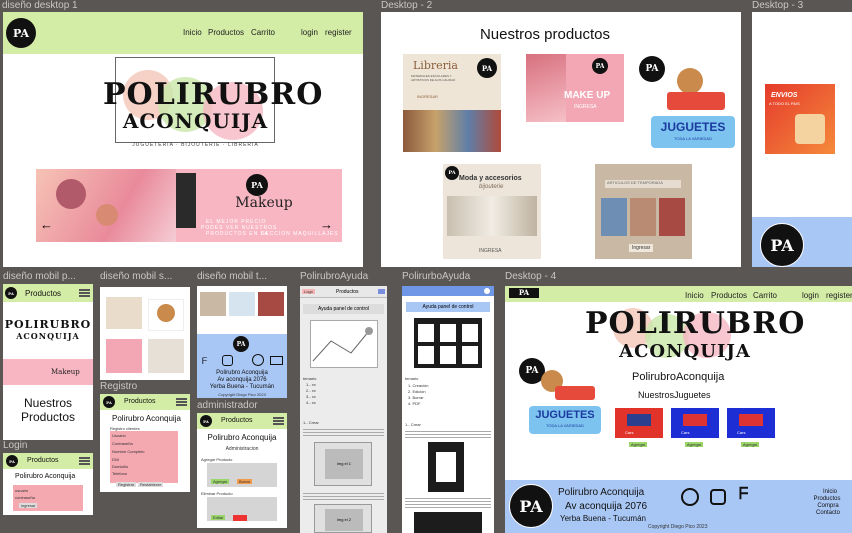  Describe the element at coordinates (311, 396) in the screenshot. I see `ayuda1-item3: 3.- xx` at that location.